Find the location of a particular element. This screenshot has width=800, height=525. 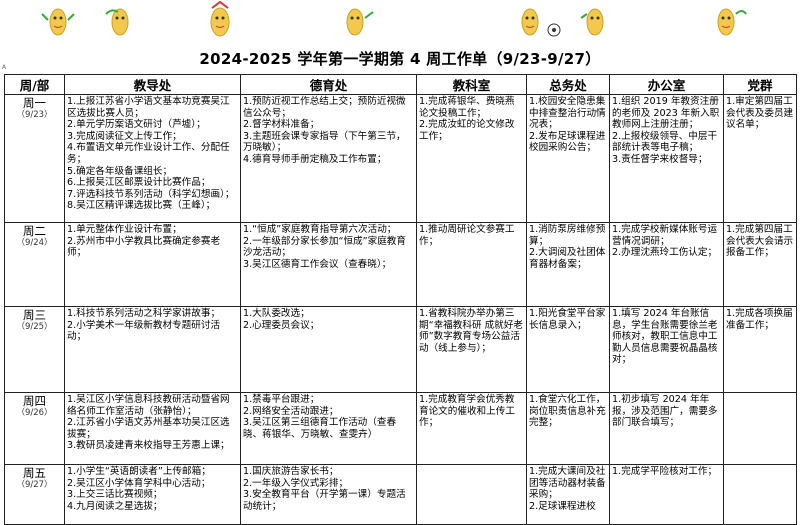

col-header-general: 总务处 is located at coordinates (568, 84).